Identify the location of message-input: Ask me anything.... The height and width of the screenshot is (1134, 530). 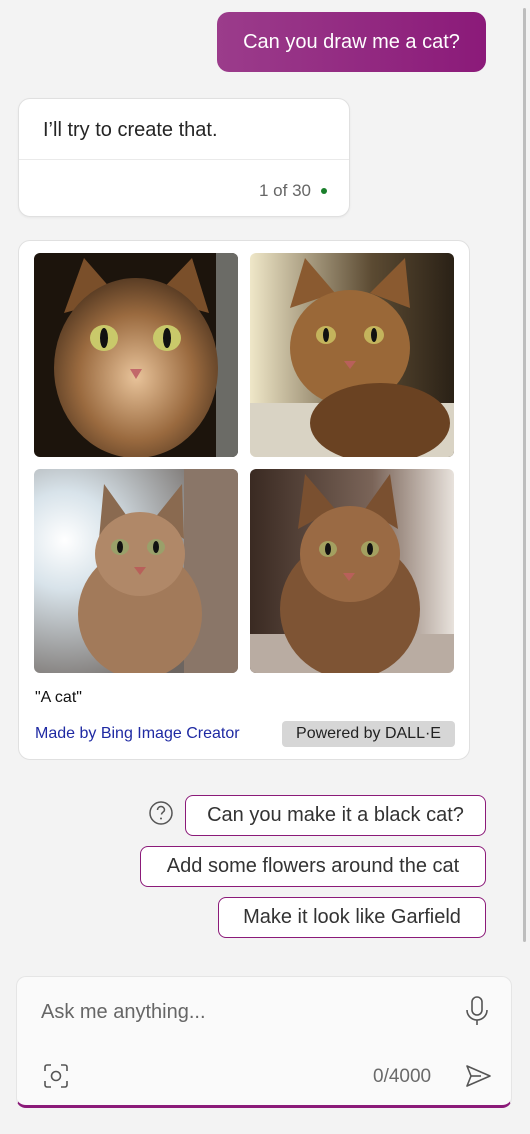
(123, 1012).